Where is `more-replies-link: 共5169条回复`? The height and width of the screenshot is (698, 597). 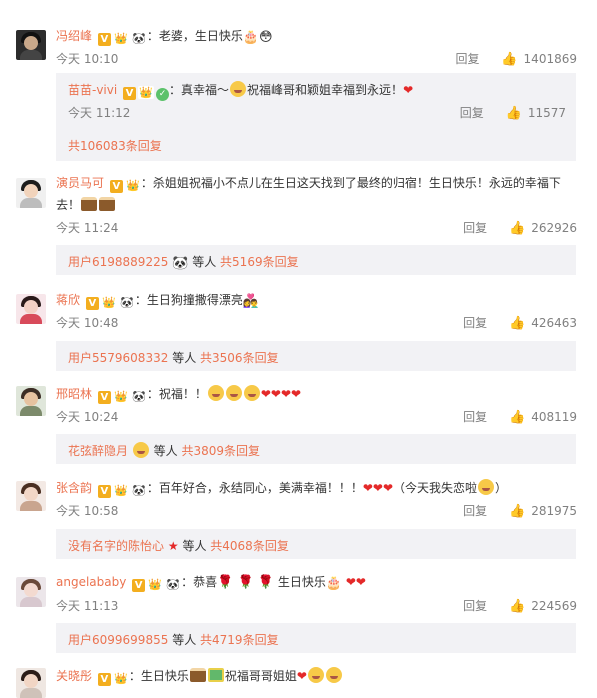
more-replies-link: 共5169条回复 is located at coordinates (259, 262).